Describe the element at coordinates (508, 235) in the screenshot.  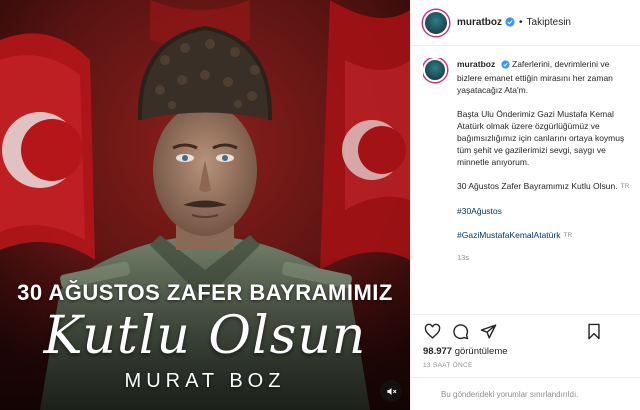
I see `hashtag-link-ataturk: #GaziMustafaKemalAtatürk` at that location.